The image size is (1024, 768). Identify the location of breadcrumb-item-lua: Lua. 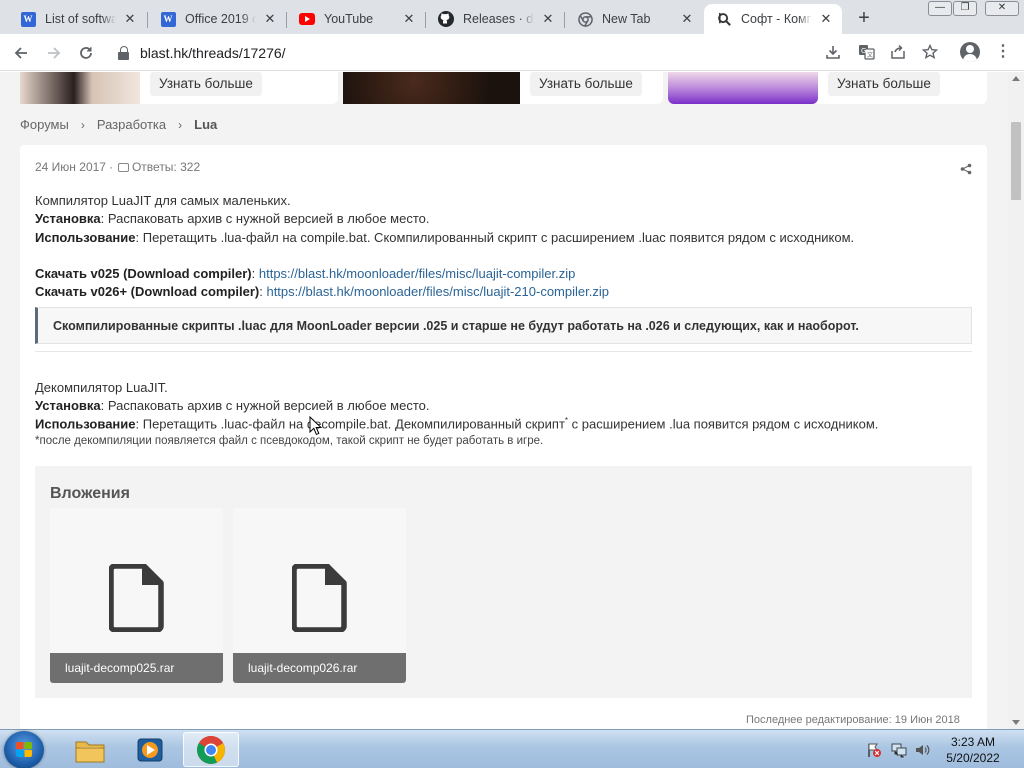
(205, 124).